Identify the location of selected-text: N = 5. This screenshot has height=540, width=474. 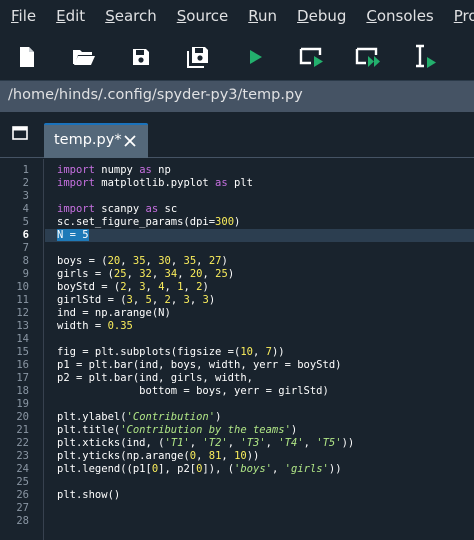
(73, 235).